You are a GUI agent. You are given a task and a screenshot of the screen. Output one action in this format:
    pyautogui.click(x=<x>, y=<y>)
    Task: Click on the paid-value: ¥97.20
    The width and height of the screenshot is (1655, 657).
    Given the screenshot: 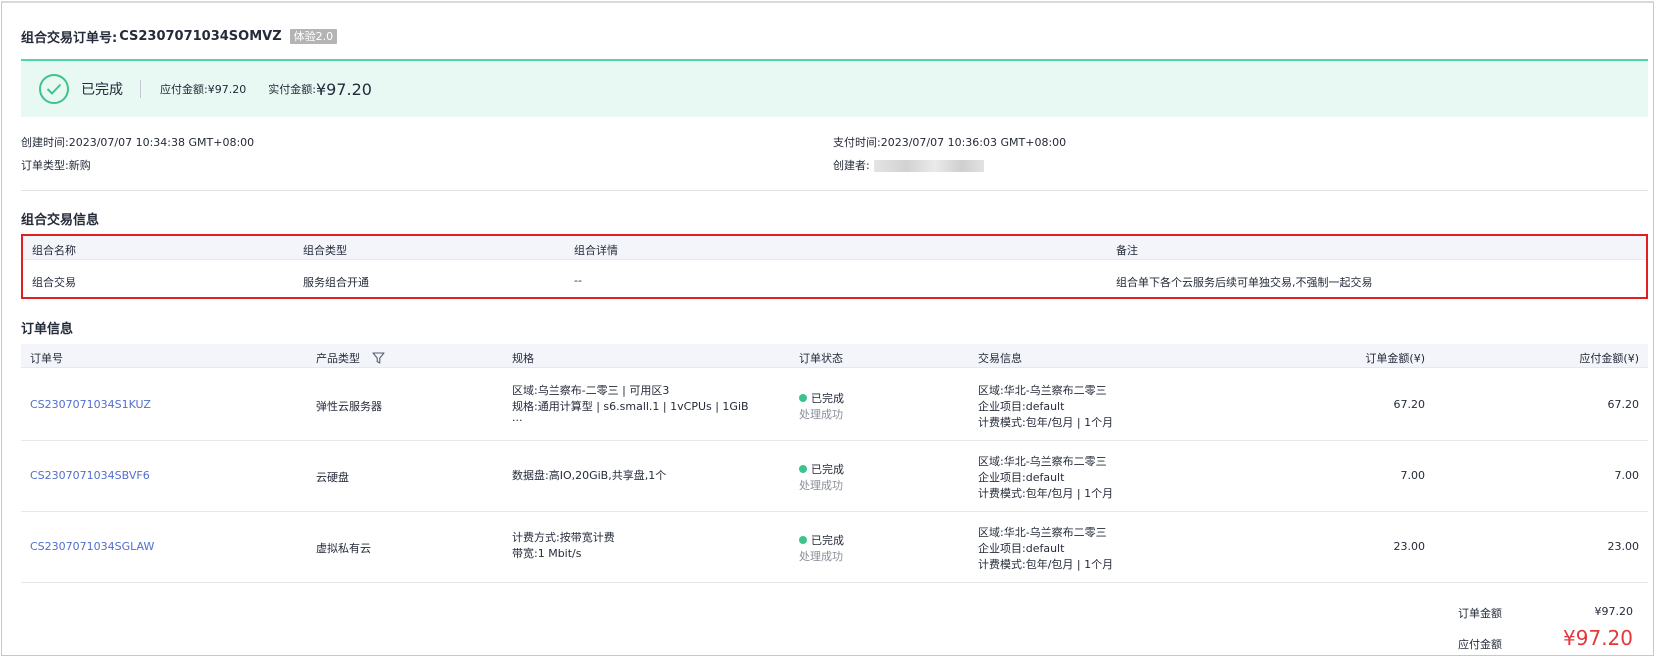 What is the action you would take?
    pyautogui.click(x=343, y=89)
    